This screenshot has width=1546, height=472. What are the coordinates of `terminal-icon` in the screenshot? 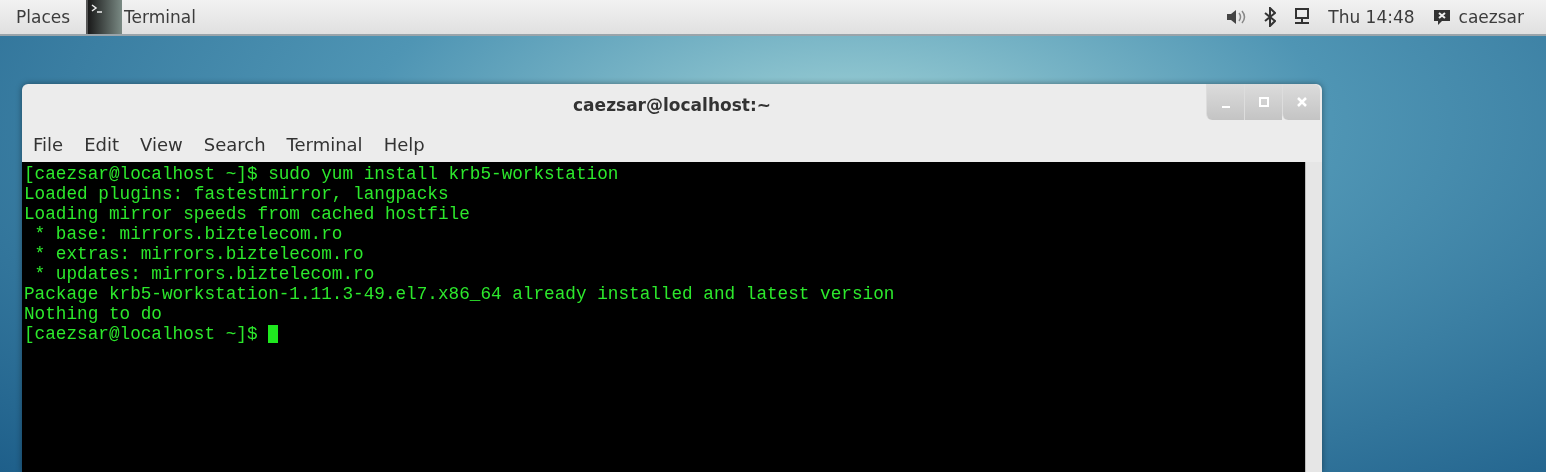 It's located at (105, 17).